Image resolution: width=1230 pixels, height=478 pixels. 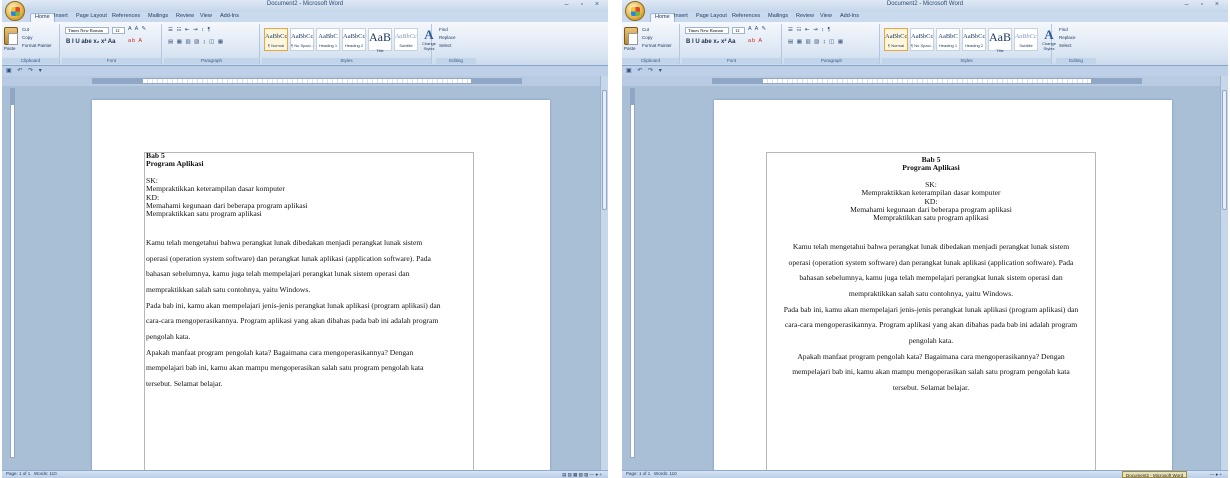 I want to click on title-bar: Document2 - Microsoft Word – ▫ ×, so click(x=925, y=6).